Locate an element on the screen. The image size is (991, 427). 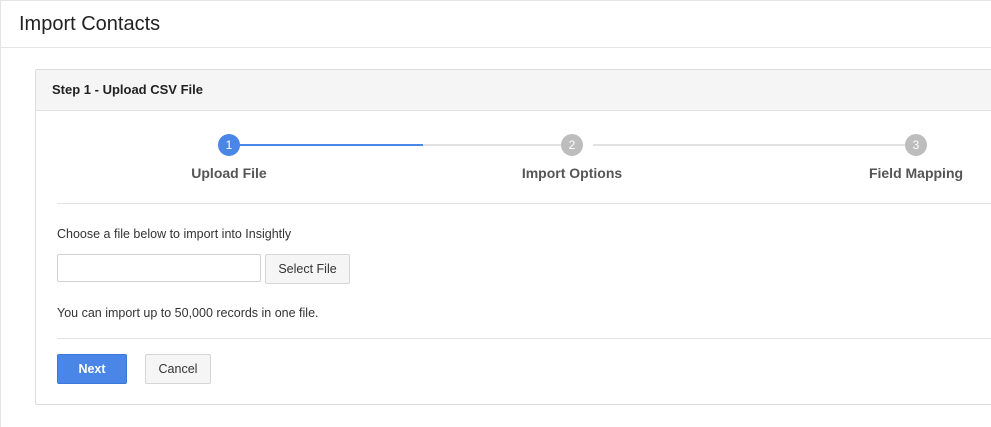
panel-heading: Step 1 - Upload CSV File is located at coordinates (513, 90).